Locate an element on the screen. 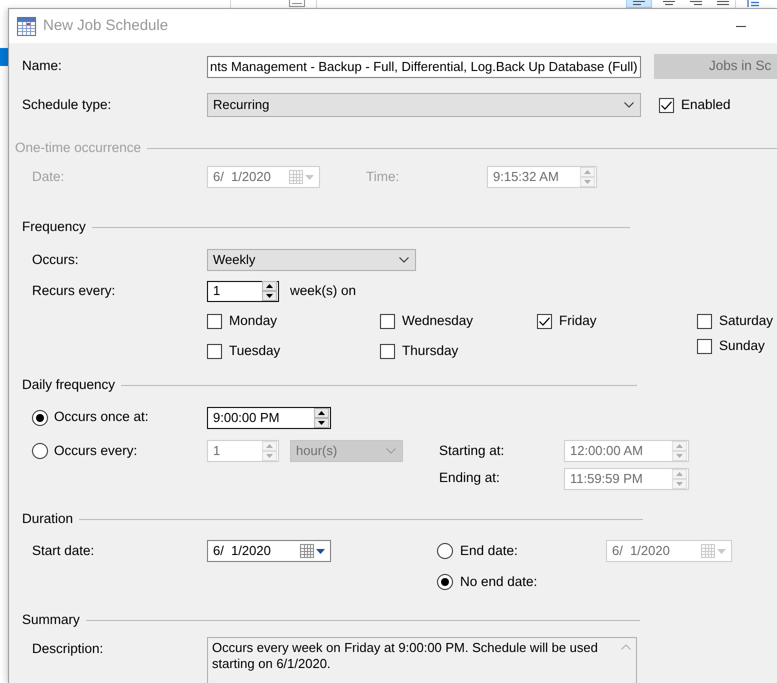  occurs-dropdown: Weekly is located at coordinates (311, 260).